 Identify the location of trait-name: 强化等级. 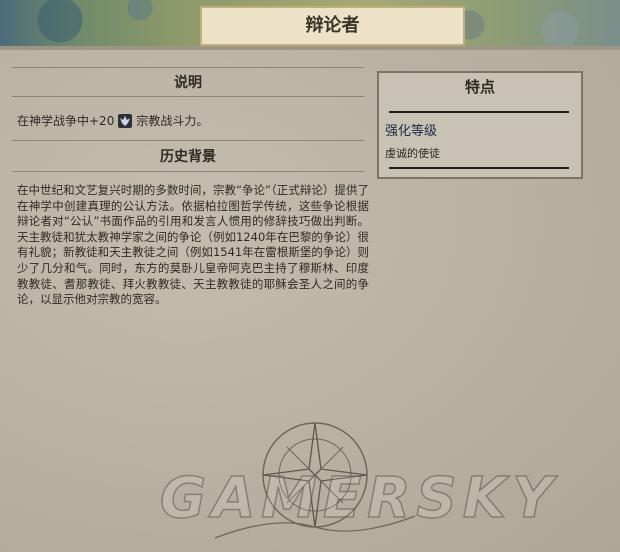
(411, 129).